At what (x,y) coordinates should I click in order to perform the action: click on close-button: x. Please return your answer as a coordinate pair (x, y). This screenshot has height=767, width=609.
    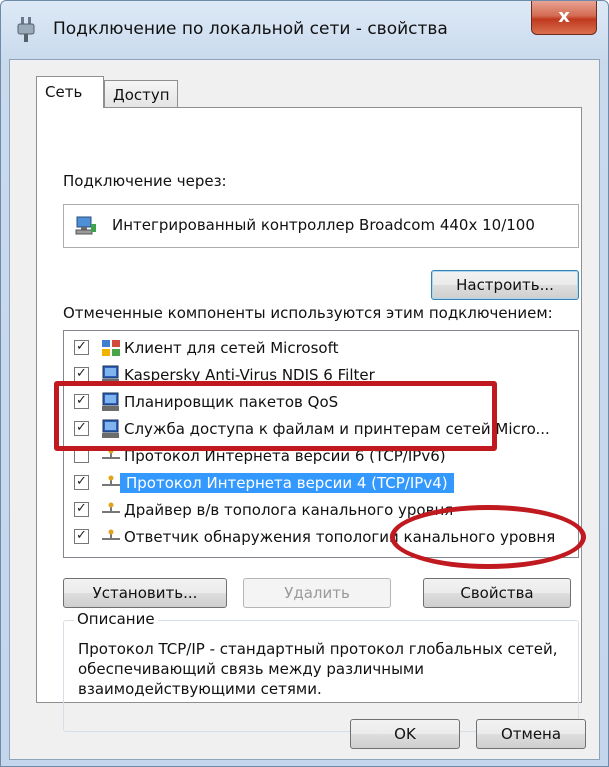
    Looking at the image, I should click on (564, 18).